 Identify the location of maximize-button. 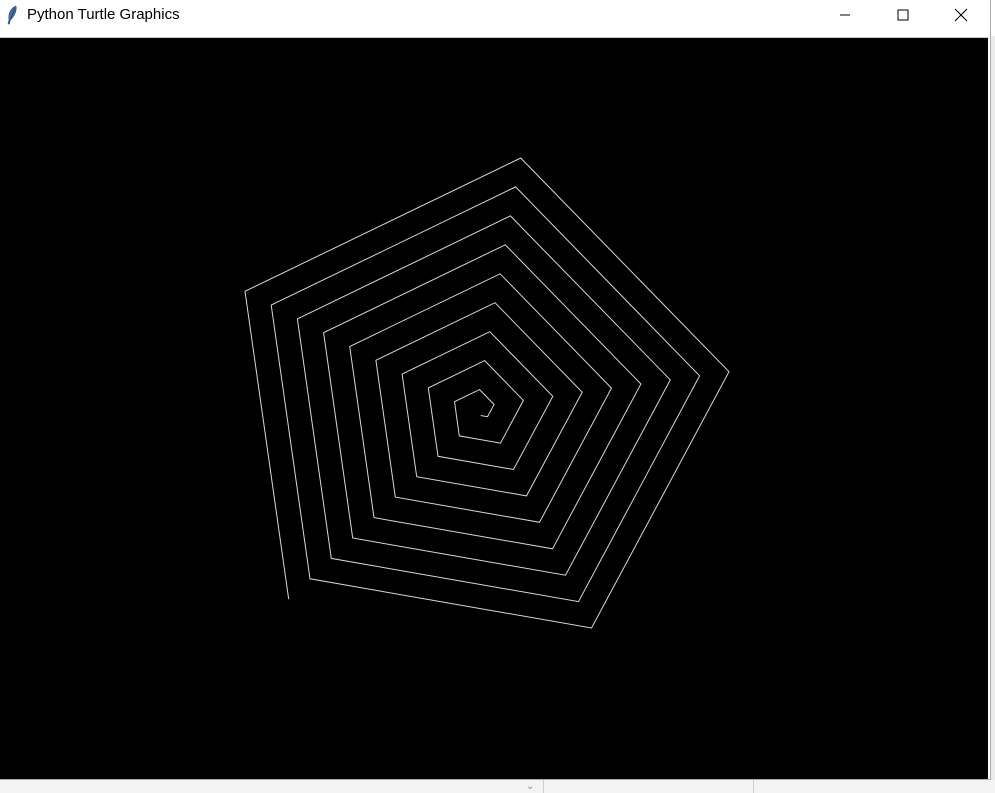
(903, 15).